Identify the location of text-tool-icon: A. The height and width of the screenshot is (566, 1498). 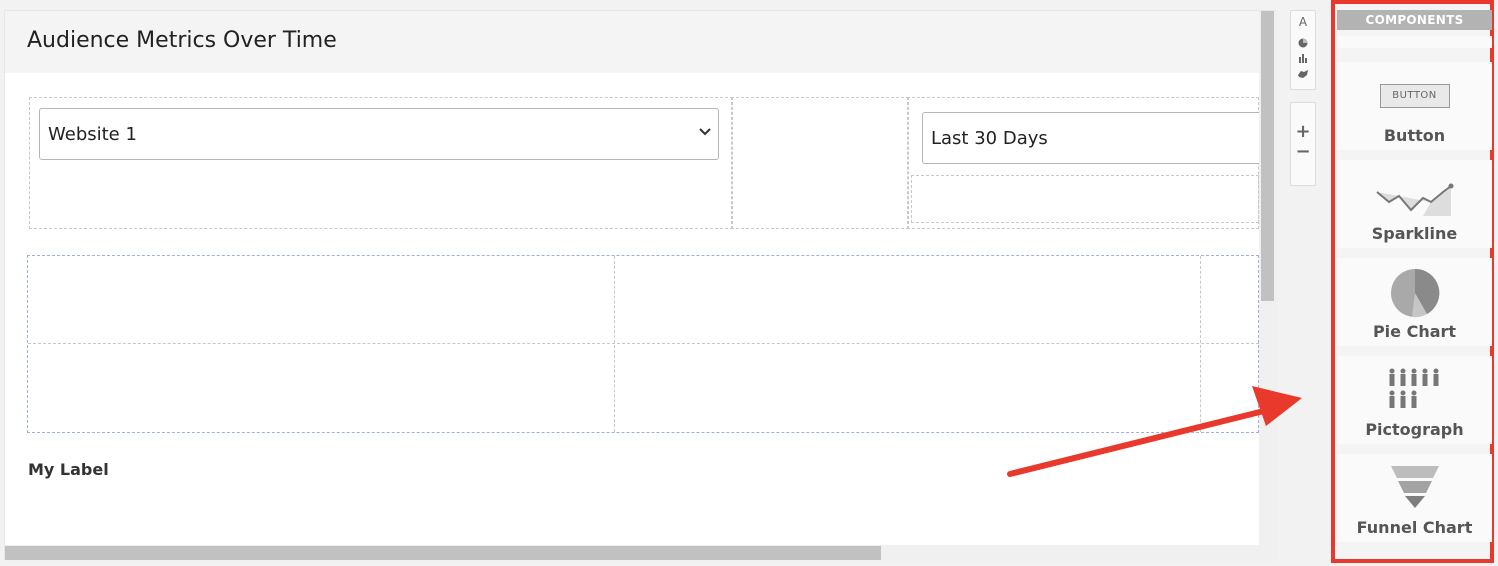
(1303, 22).